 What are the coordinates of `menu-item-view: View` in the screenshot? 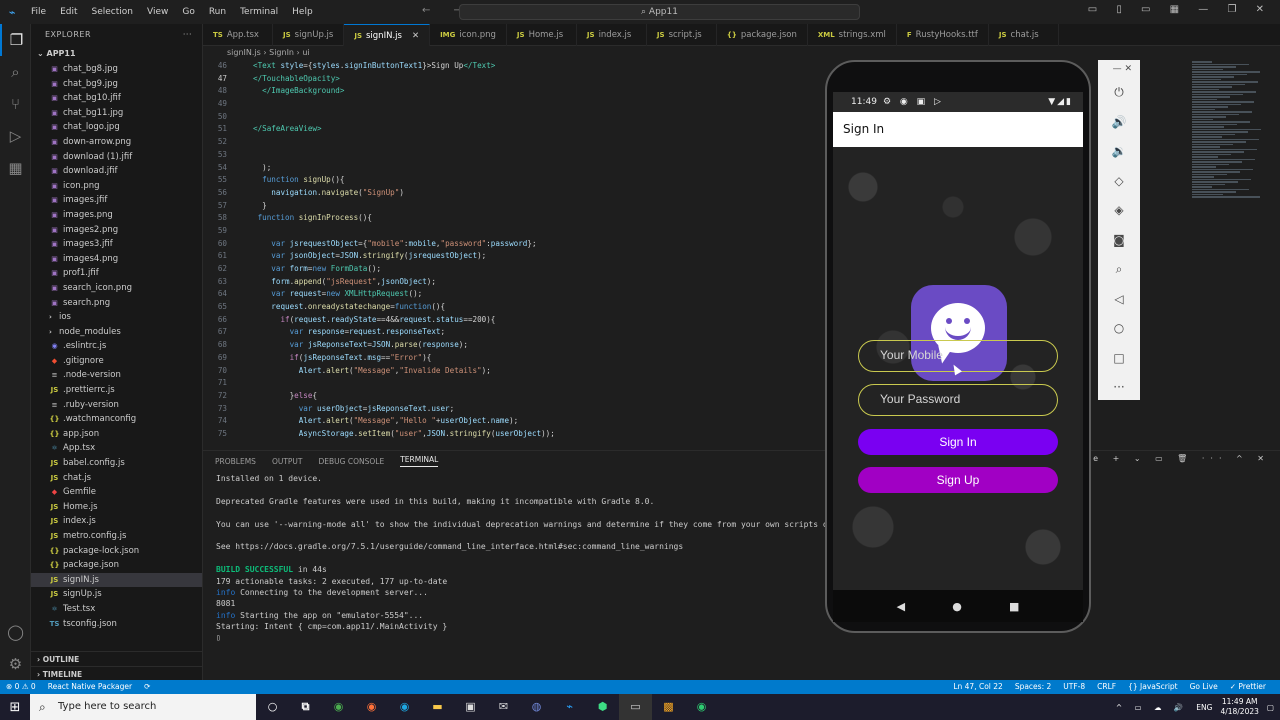 It's located at (157, 12).